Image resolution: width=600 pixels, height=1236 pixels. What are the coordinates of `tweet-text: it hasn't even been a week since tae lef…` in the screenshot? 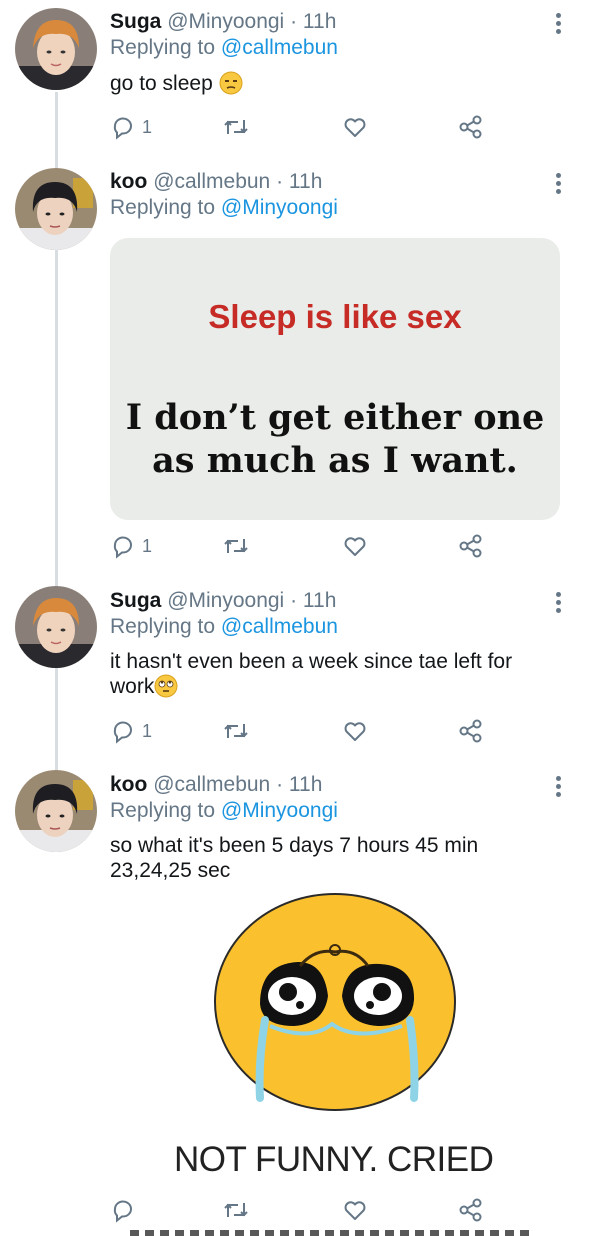 It's located at (335, 674).